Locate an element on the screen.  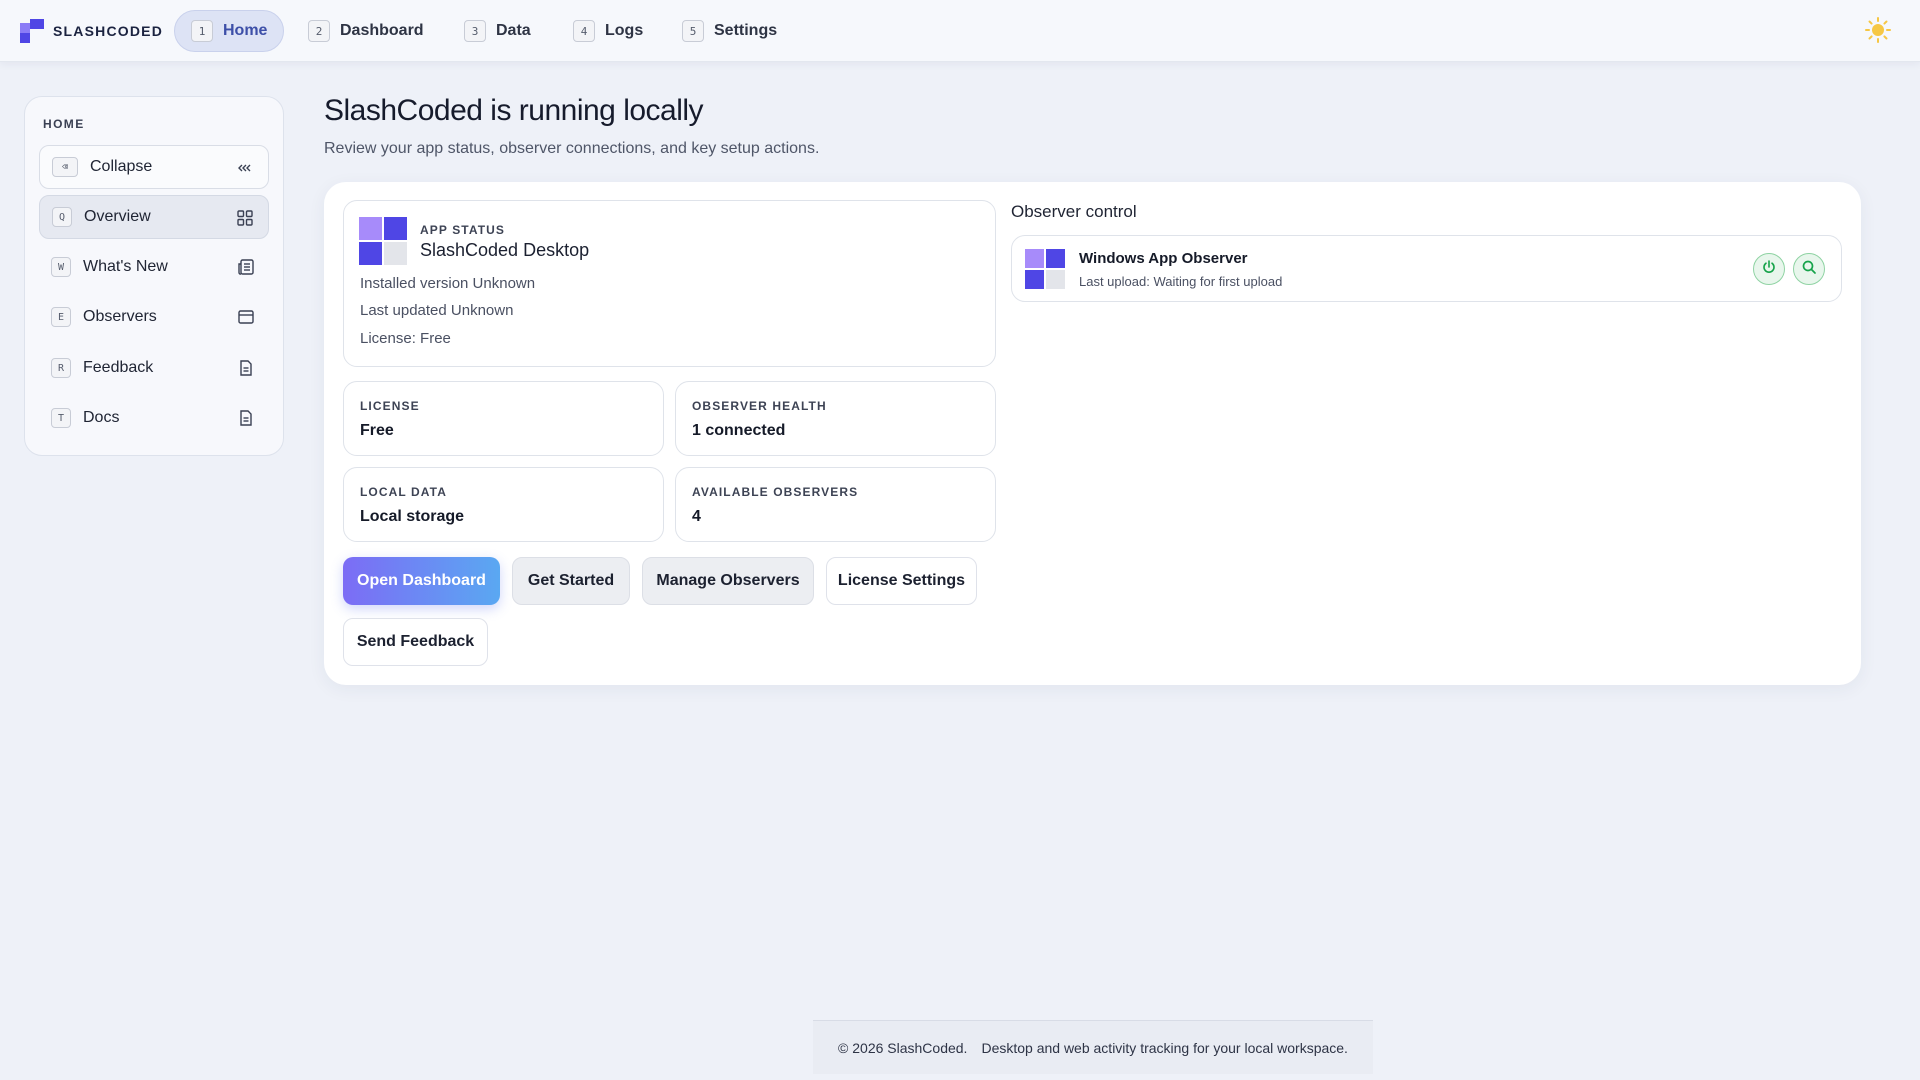
shortcut-key: T is located at coordinates (61, 418).